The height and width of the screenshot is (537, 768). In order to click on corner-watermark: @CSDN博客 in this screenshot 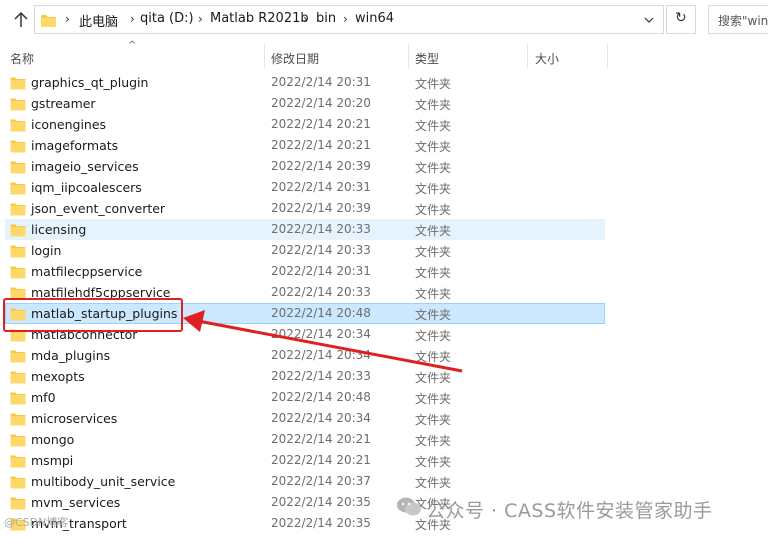, I will do `click(36, 522)`.